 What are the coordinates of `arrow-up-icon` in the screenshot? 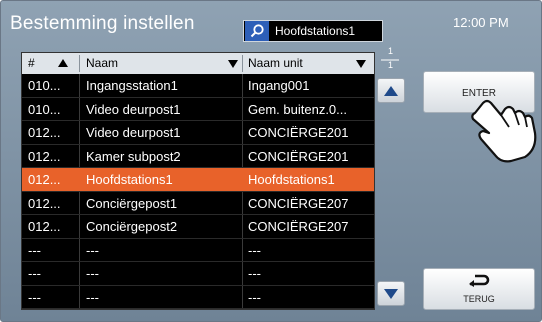 It's located at (391, 90).